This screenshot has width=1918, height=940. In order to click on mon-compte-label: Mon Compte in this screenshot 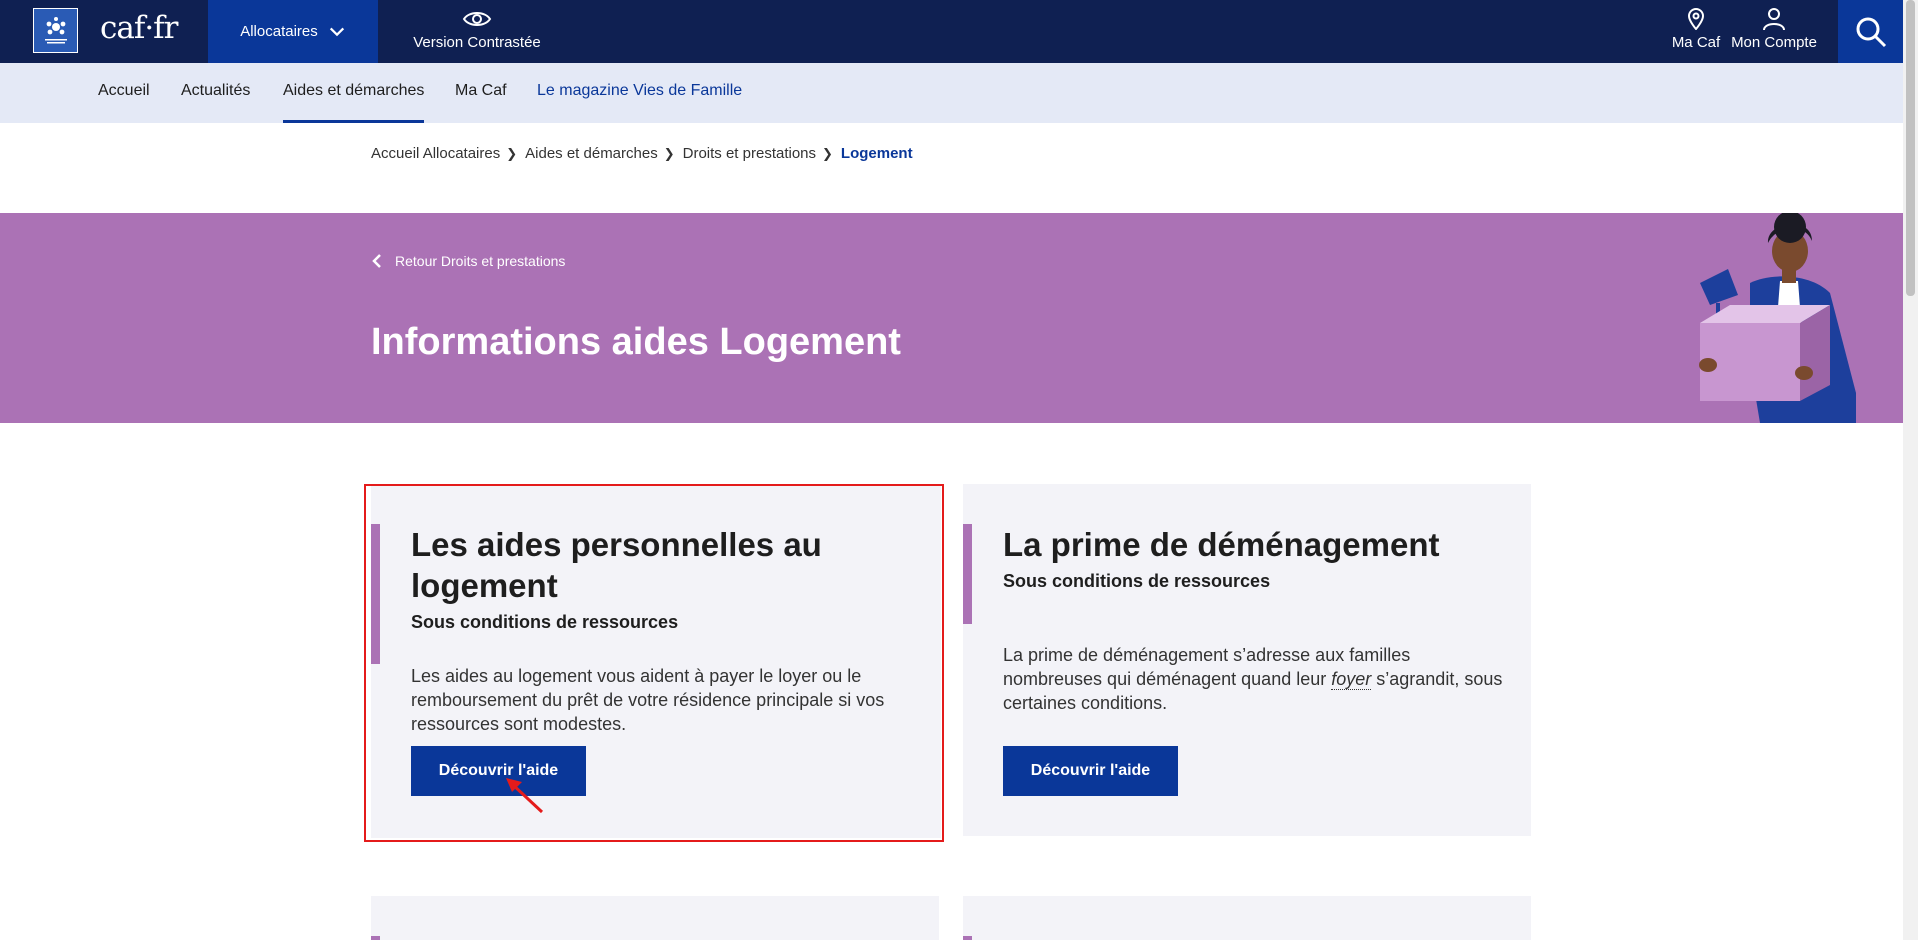, I will do `click(1774, 42)`.